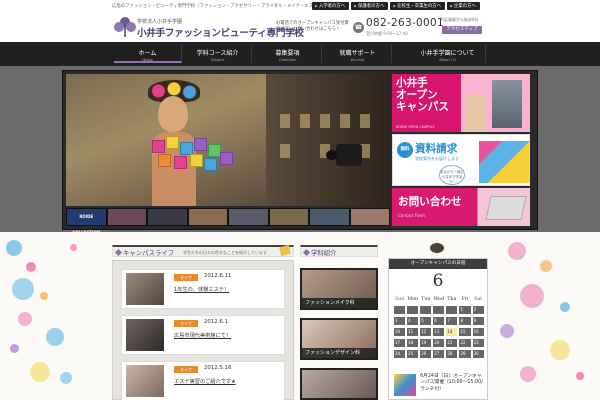 This screenshot has width=600, height=400. I want to click on subject-tile, so click(339, 384).